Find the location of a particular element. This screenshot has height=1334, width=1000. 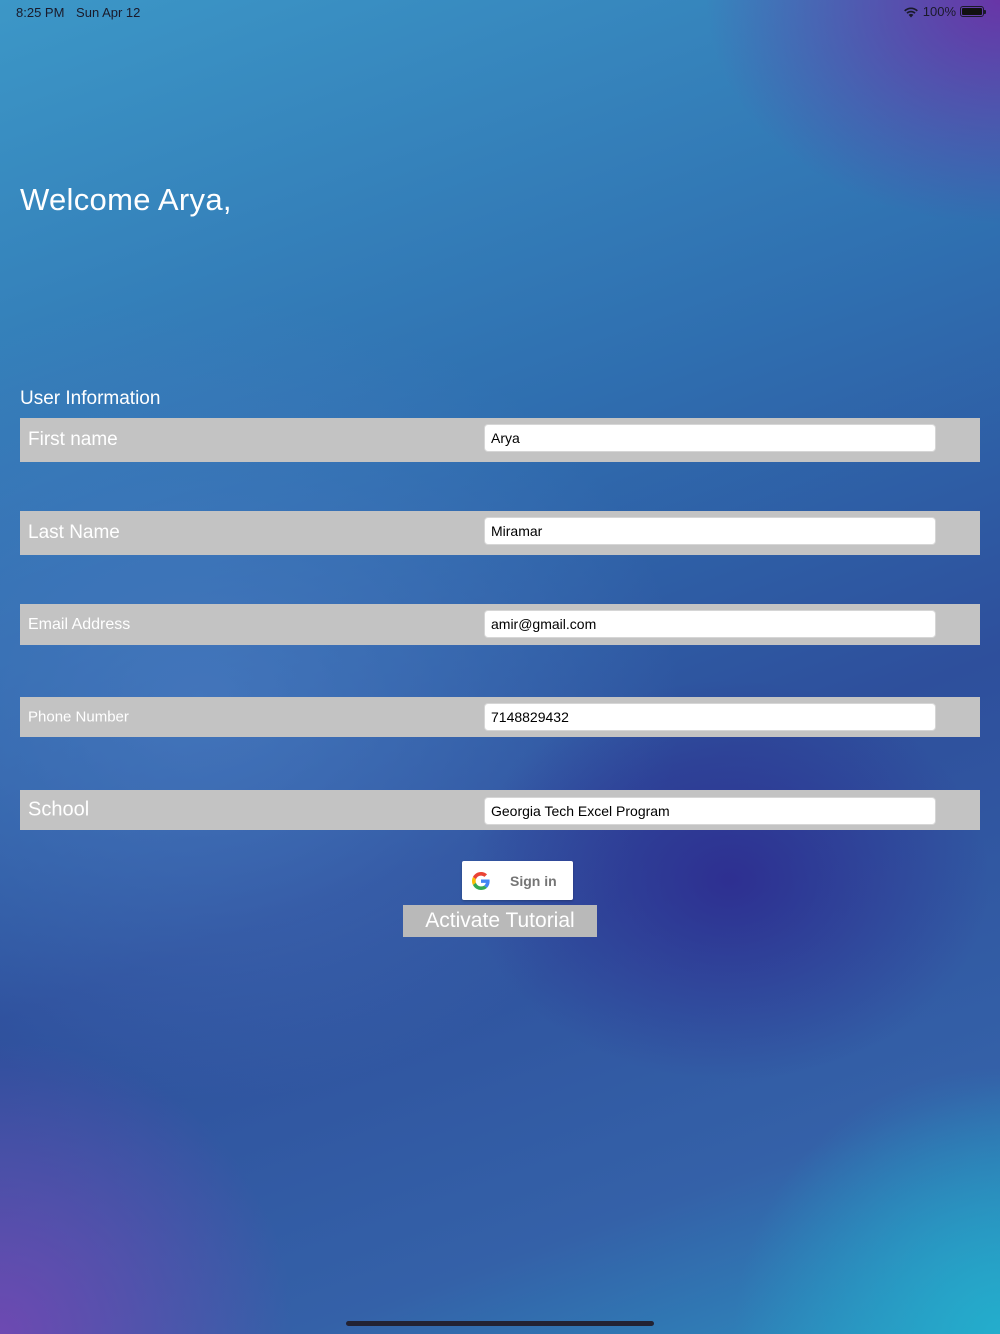

status-bar-left: 8:25 PM Sun Apr 12 is located at coordinates (82, 12).